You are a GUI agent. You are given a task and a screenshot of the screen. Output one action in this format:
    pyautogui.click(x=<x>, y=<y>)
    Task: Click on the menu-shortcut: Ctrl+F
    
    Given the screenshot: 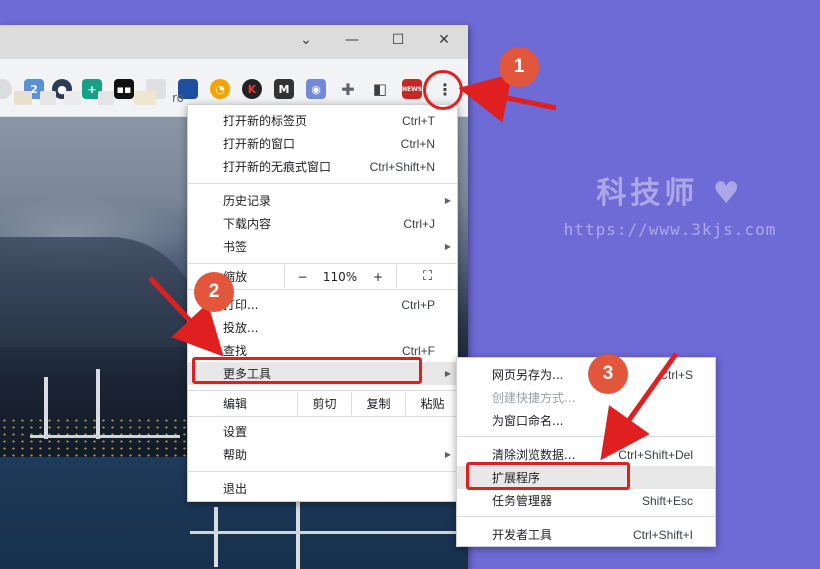 What is the action you would take?
    pyautogui.click(x=418, y=350)
    